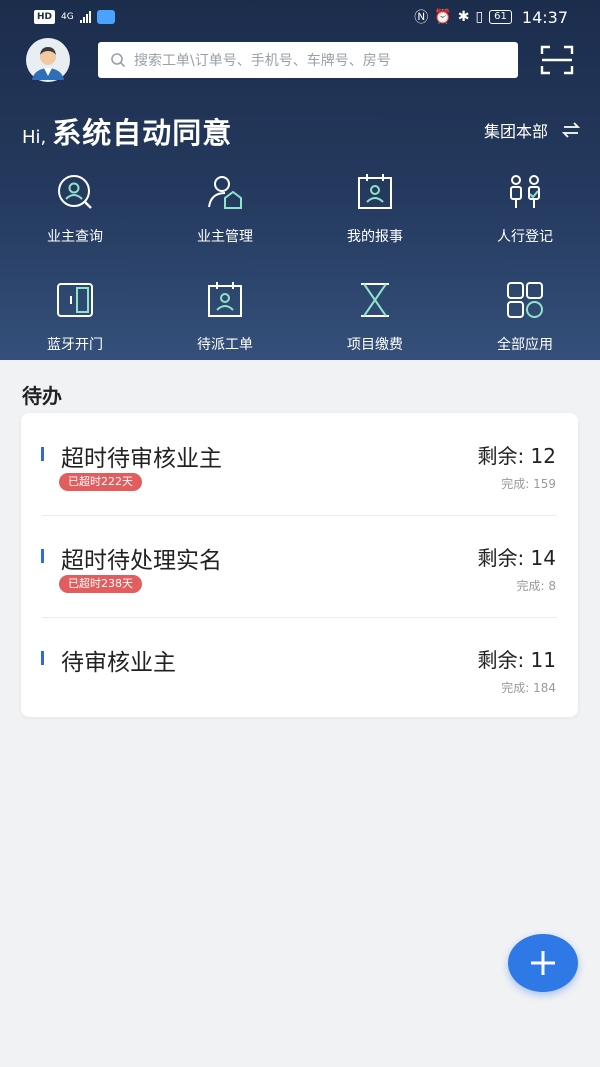 Image resolution: width=600 pixels, height=1067 pixels. I want to click on battery-indicator: 61, so click(500, 17).